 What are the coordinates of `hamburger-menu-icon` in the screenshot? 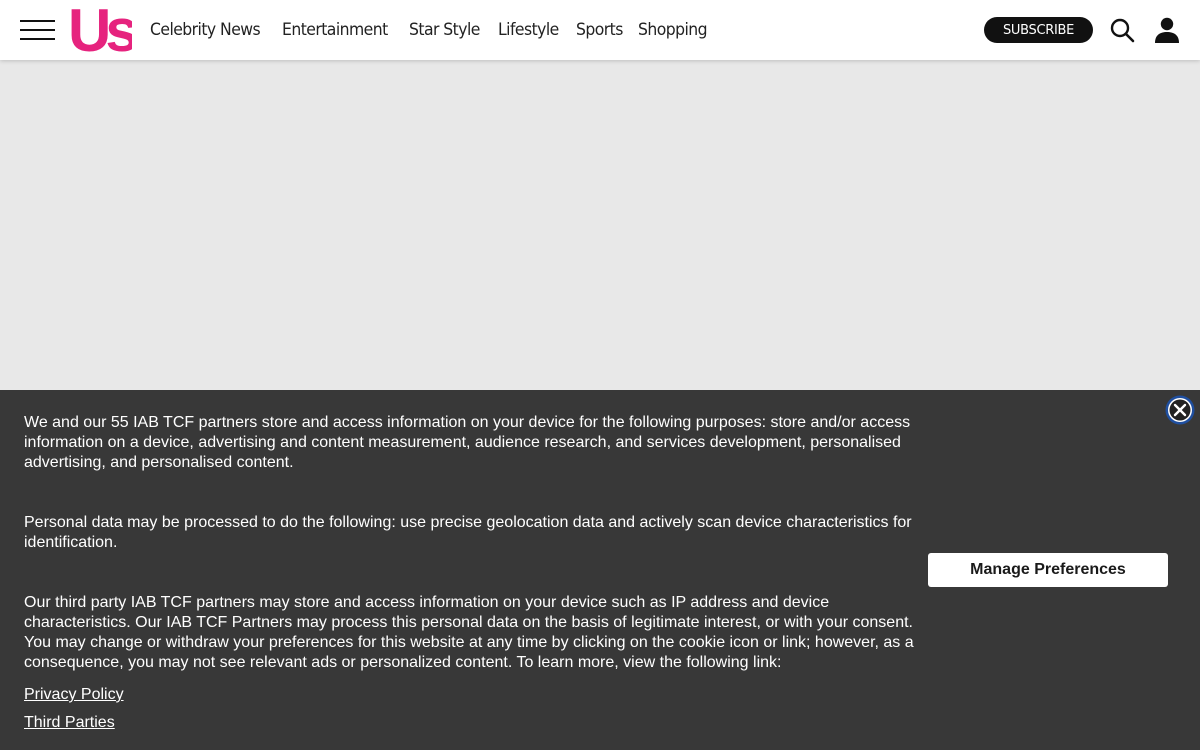 It's located at (37, 30).